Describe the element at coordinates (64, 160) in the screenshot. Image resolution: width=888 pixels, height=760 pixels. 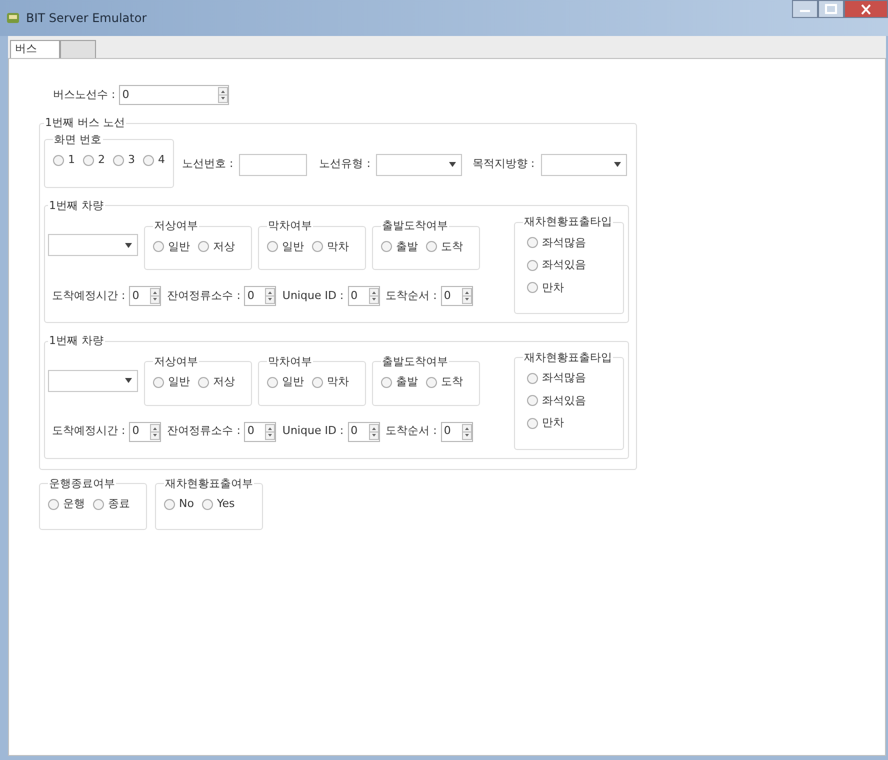
I see `radio-option: 1` at that location.